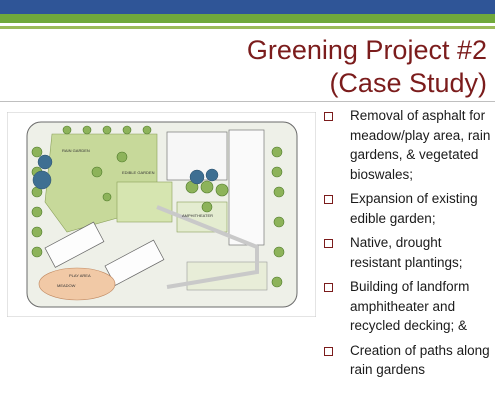 The height and width of the screenshot is (400, 495). Describe the element at coordinates (247, 101) in the screenshot. I see `title-divider` at that location.